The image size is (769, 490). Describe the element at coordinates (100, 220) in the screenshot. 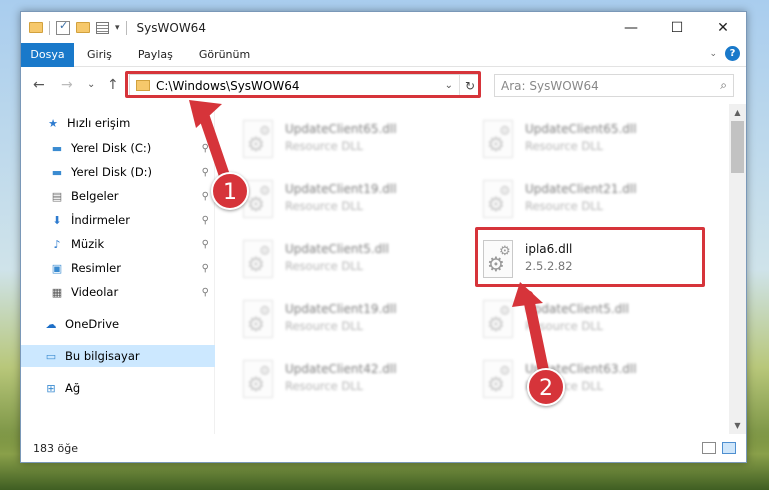

I see `sidebar-item-label: İndirmeler` at that location.